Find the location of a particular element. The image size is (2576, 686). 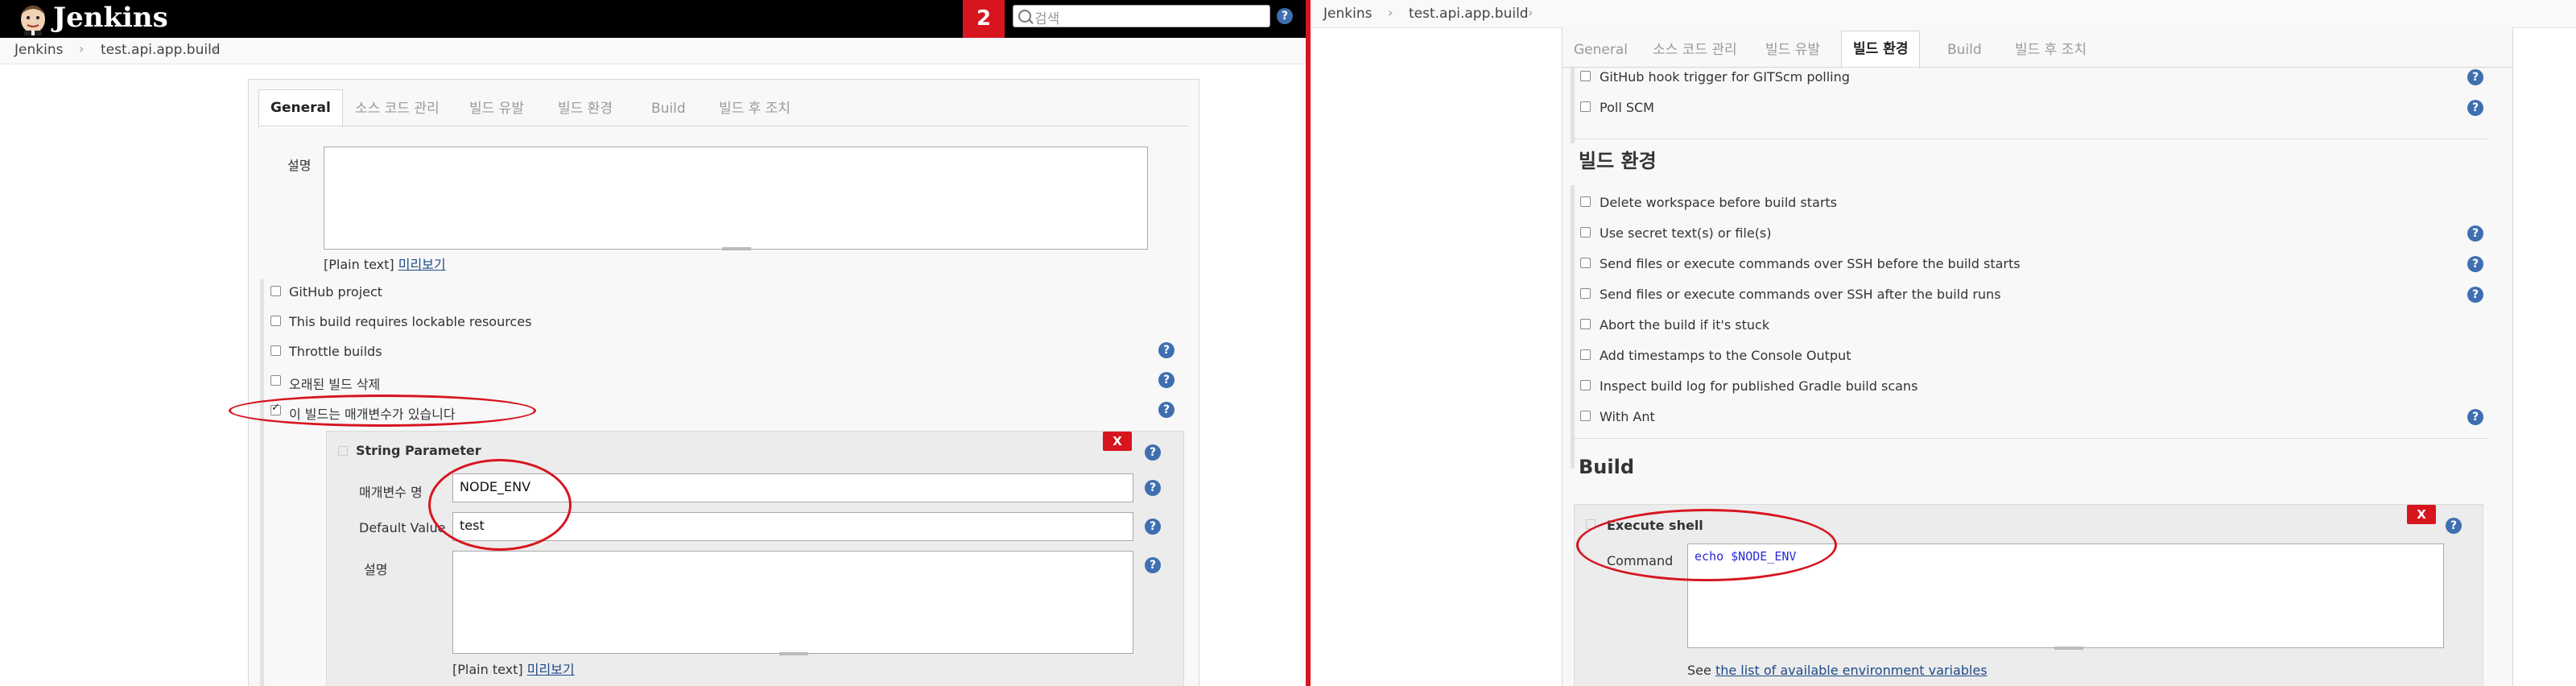

poll-scm-checkbox is located at coordinates (1585, 106).